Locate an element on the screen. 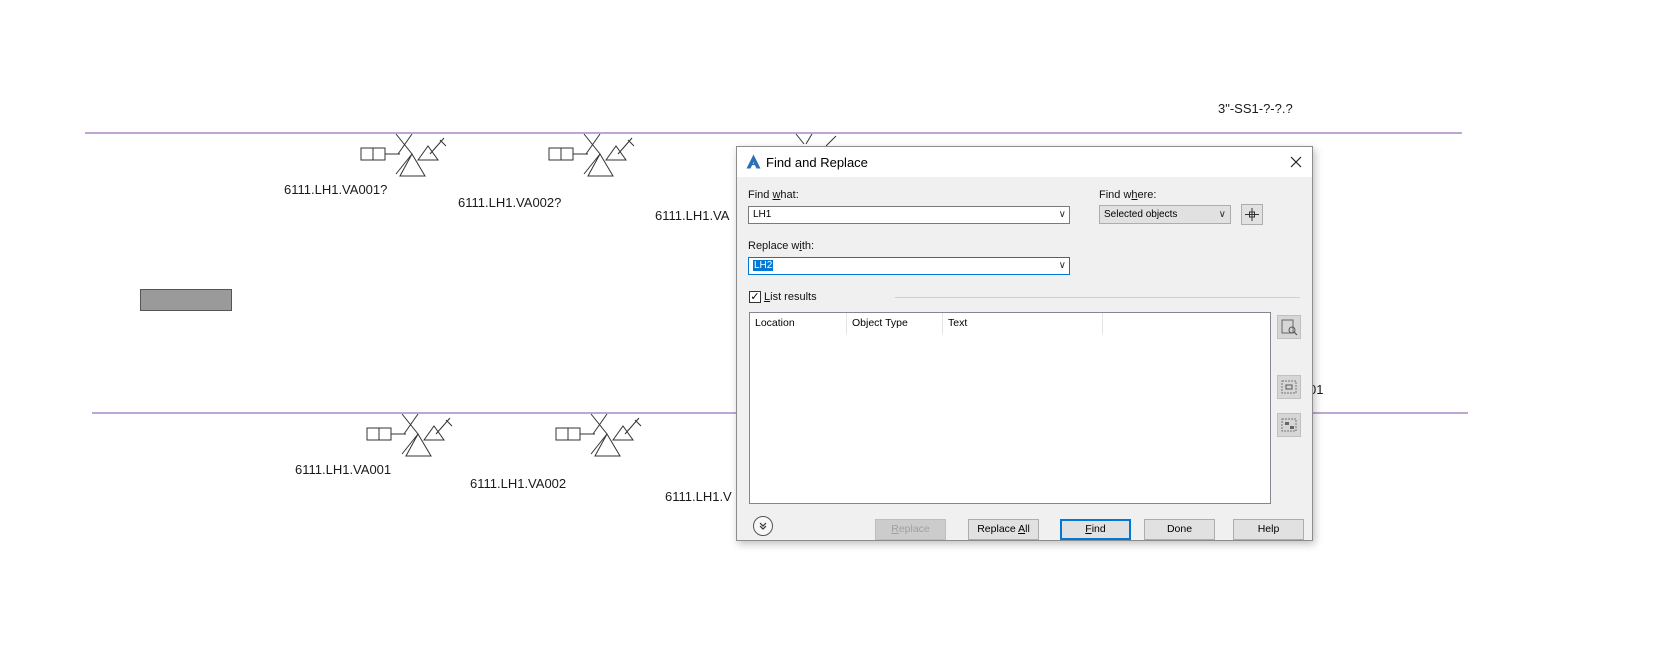  create-selection-set-all-button is located at coordinates (1289, 387).